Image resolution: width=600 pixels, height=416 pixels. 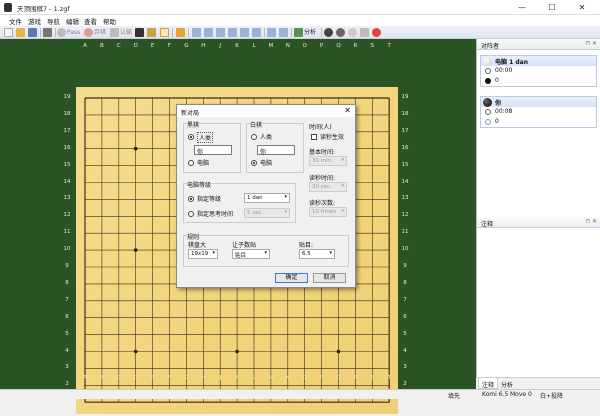 What do you see at coordinates (197, 245) in the screenshot?
I see `board-size-label: 棋盘大` at bounding box center [197, 245].